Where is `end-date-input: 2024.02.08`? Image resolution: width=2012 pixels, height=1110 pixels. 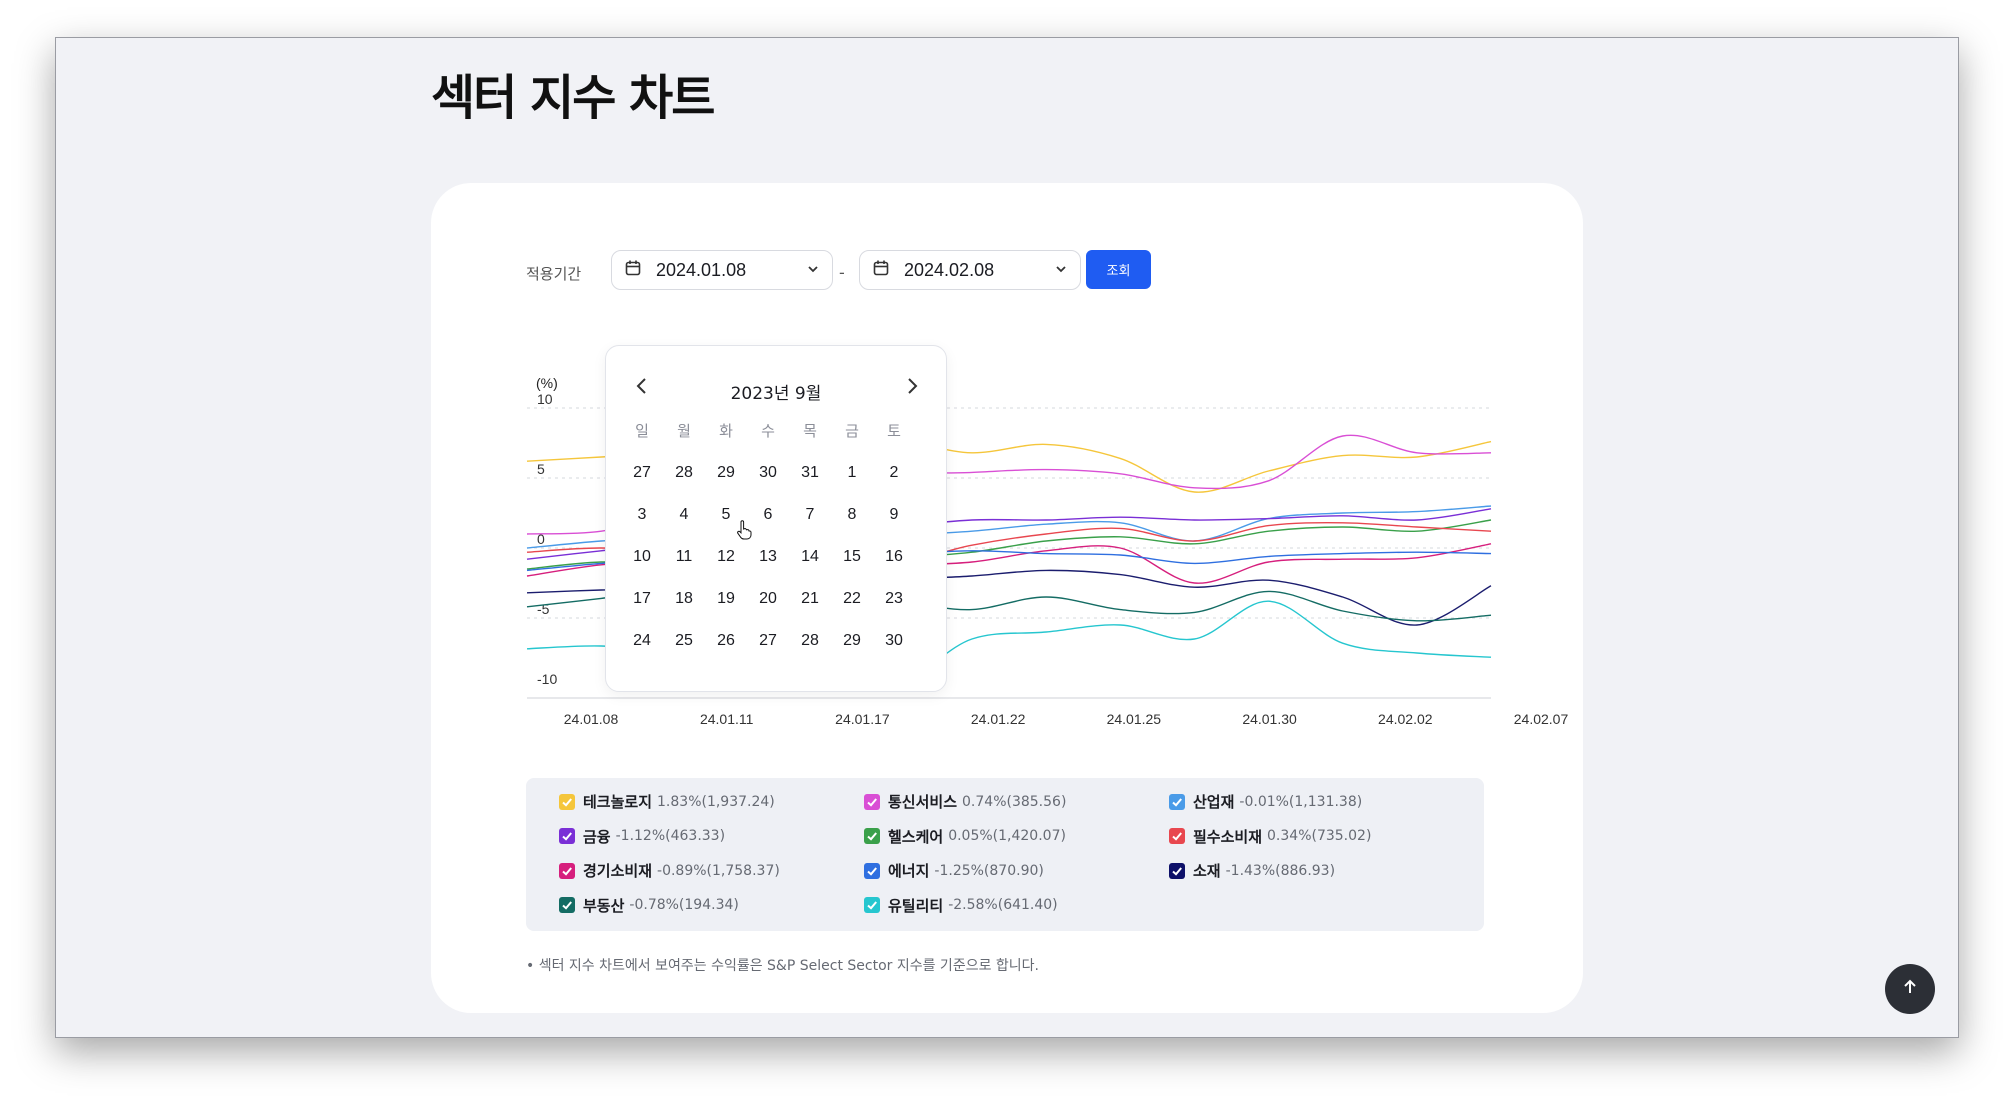
end-date-input: 2024.02.08 is located at coordinates (970, 270).